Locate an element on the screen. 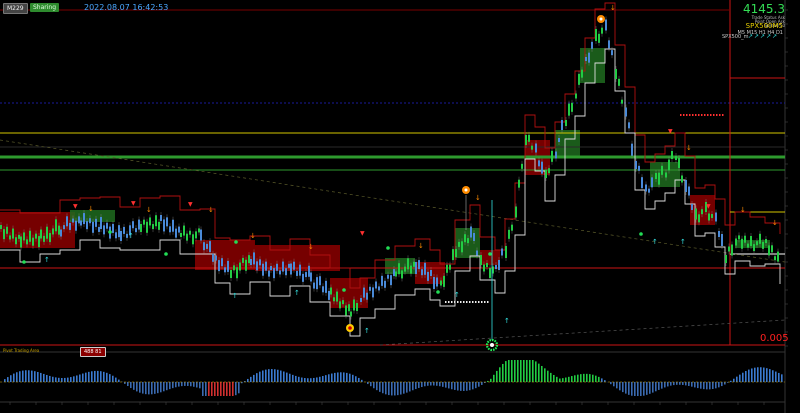  supply-demand-zone is located at coordinates (567, 144).